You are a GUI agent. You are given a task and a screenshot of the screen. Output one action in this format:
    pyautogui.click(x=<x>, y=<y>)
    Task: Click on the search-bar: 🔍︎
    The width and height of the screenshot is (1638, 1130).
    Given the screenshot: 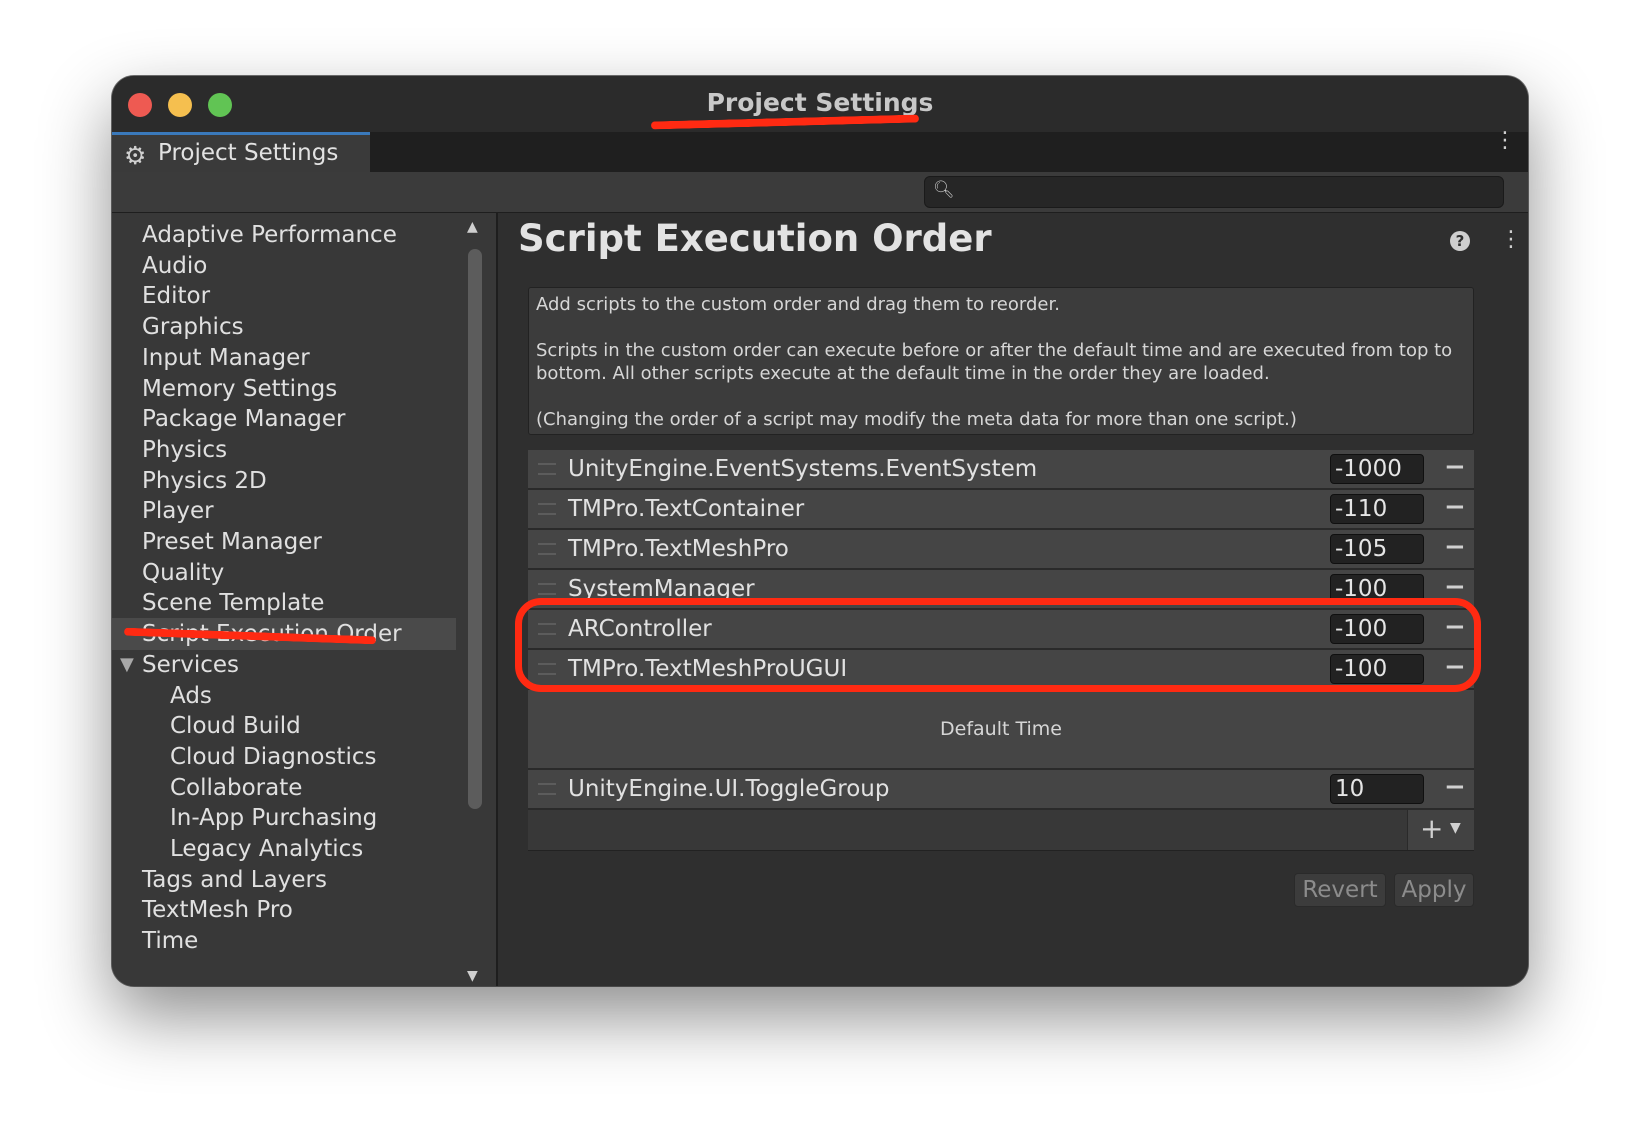 What is the action you would take?
    pyautogui.click(x=820, y=192)
    